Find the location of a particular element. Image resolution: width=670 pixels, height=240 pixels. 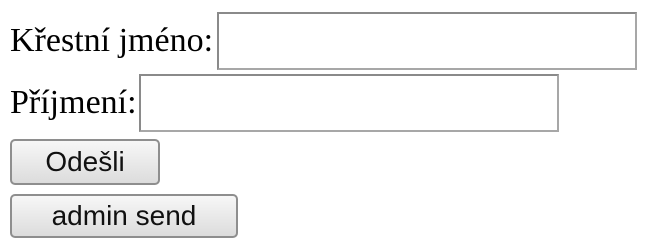

send-row: Odešli is located at coordinates (85, 162).